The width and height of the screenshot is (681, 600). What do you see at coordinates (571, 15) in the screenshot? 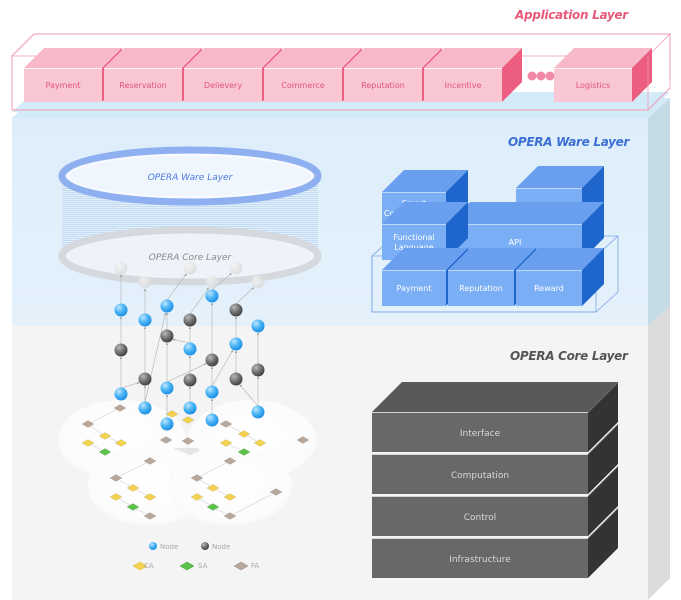
I see `application-layer-title: Application Layer` at bounding box center [571, 15].